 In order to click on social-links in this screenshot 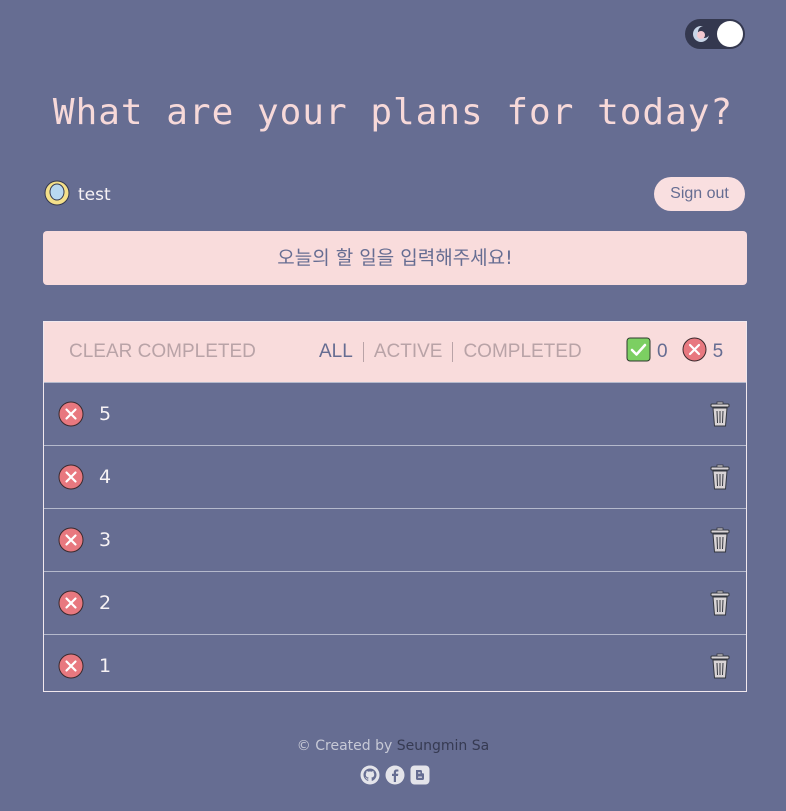, I will do `click(395, 777)`.